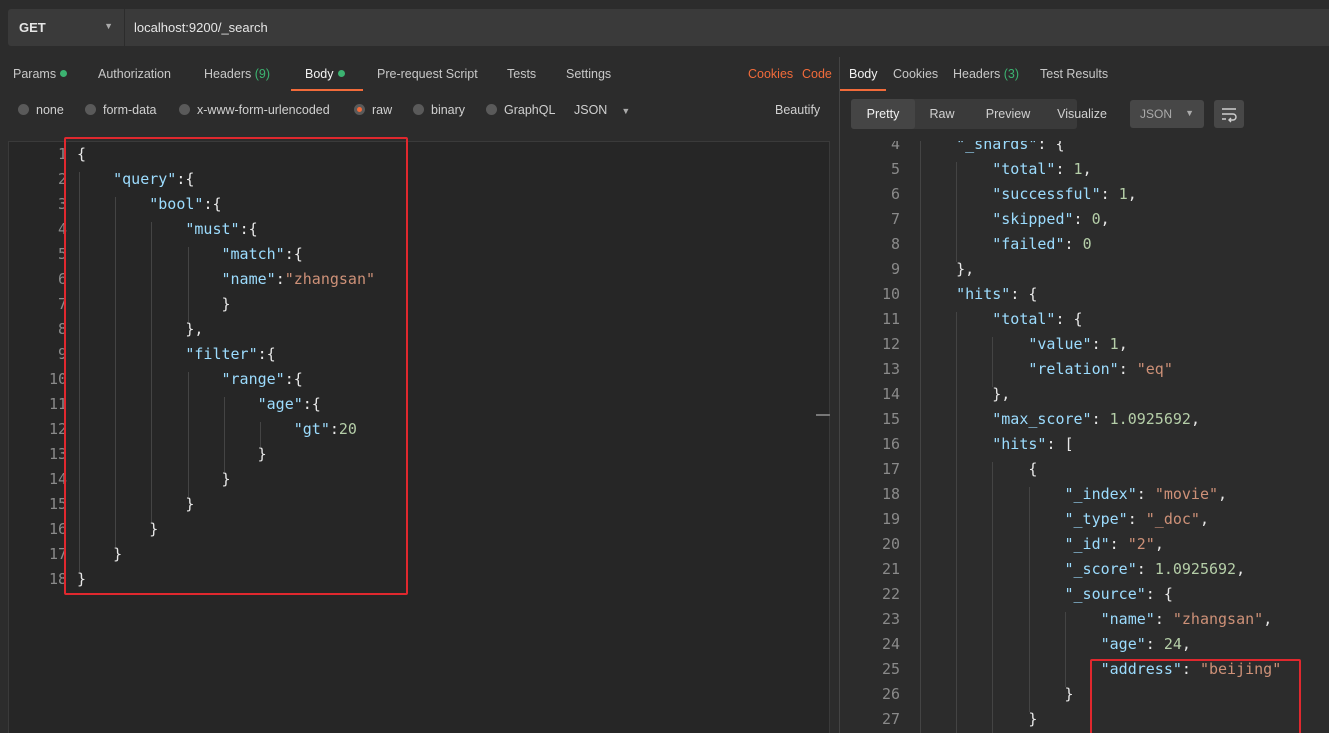  I want to click on tab-settings: Settings, so click(588, 74).